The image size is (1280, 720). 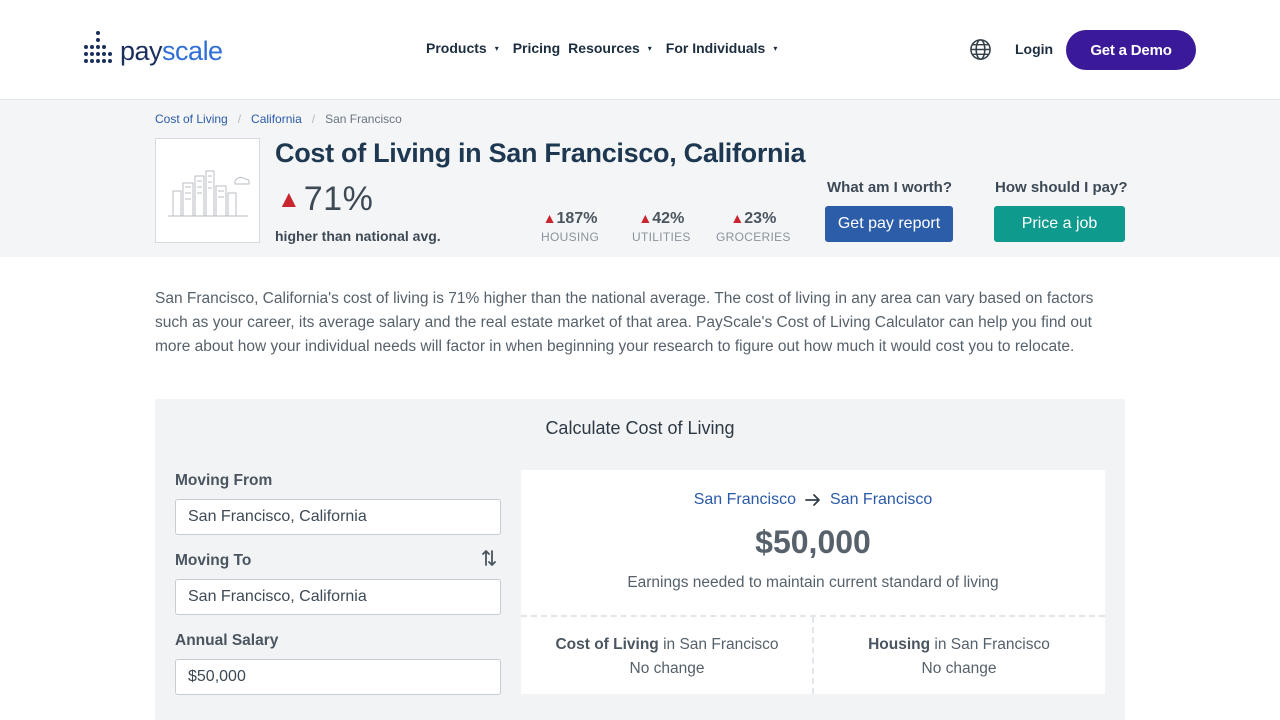 I want to click on result-housing: Housing in San Francisco No change, so click(x=959, y=656).